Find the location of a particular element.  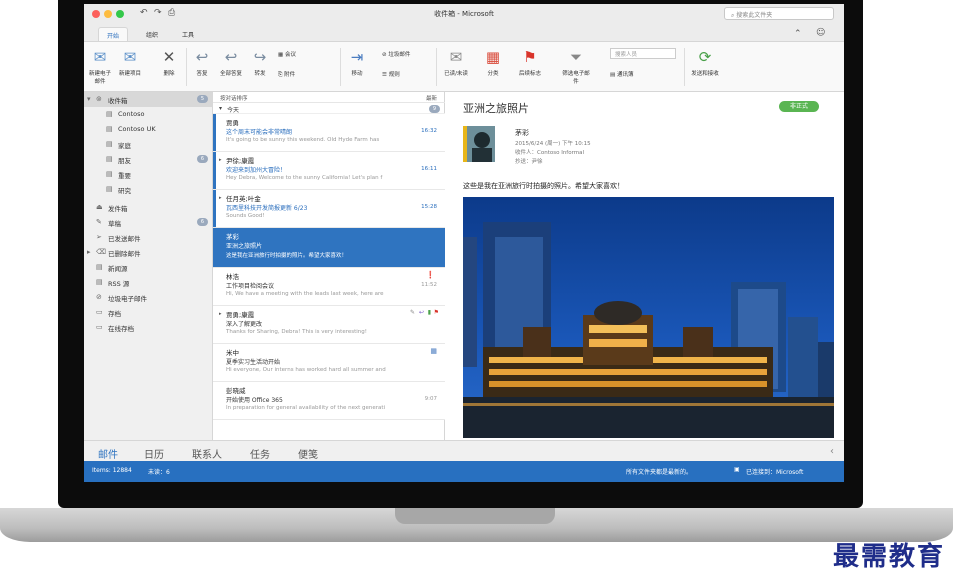

sort-dropdown: 按对话排序 is located at coordinates (234, 98).